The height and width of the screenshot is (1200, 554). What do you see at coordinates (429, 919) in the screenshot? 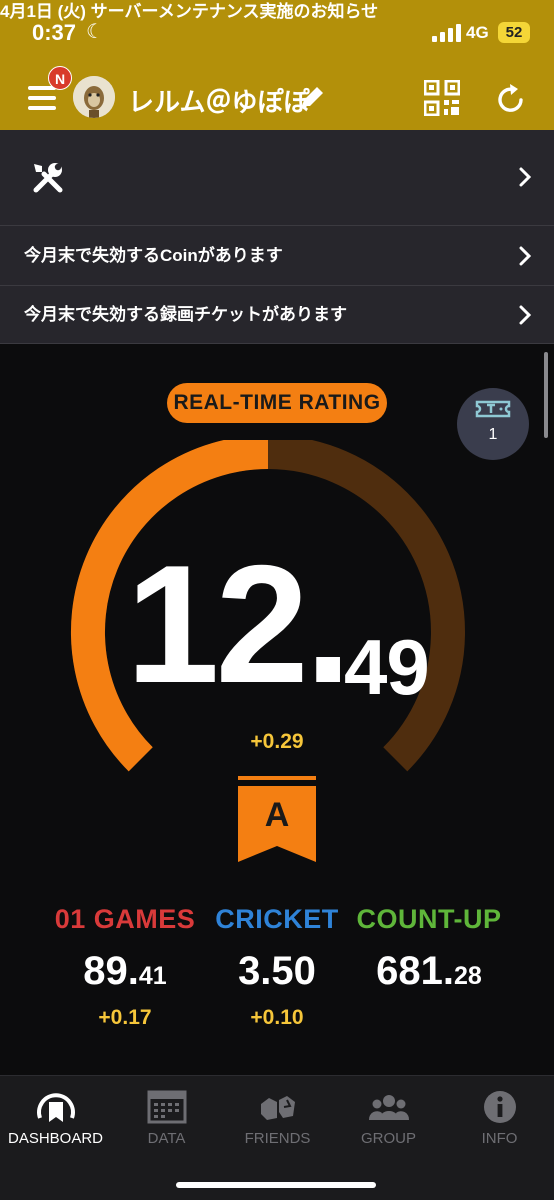
I see `stat-title: COUNT-UP` at bounding box center [429, 919].